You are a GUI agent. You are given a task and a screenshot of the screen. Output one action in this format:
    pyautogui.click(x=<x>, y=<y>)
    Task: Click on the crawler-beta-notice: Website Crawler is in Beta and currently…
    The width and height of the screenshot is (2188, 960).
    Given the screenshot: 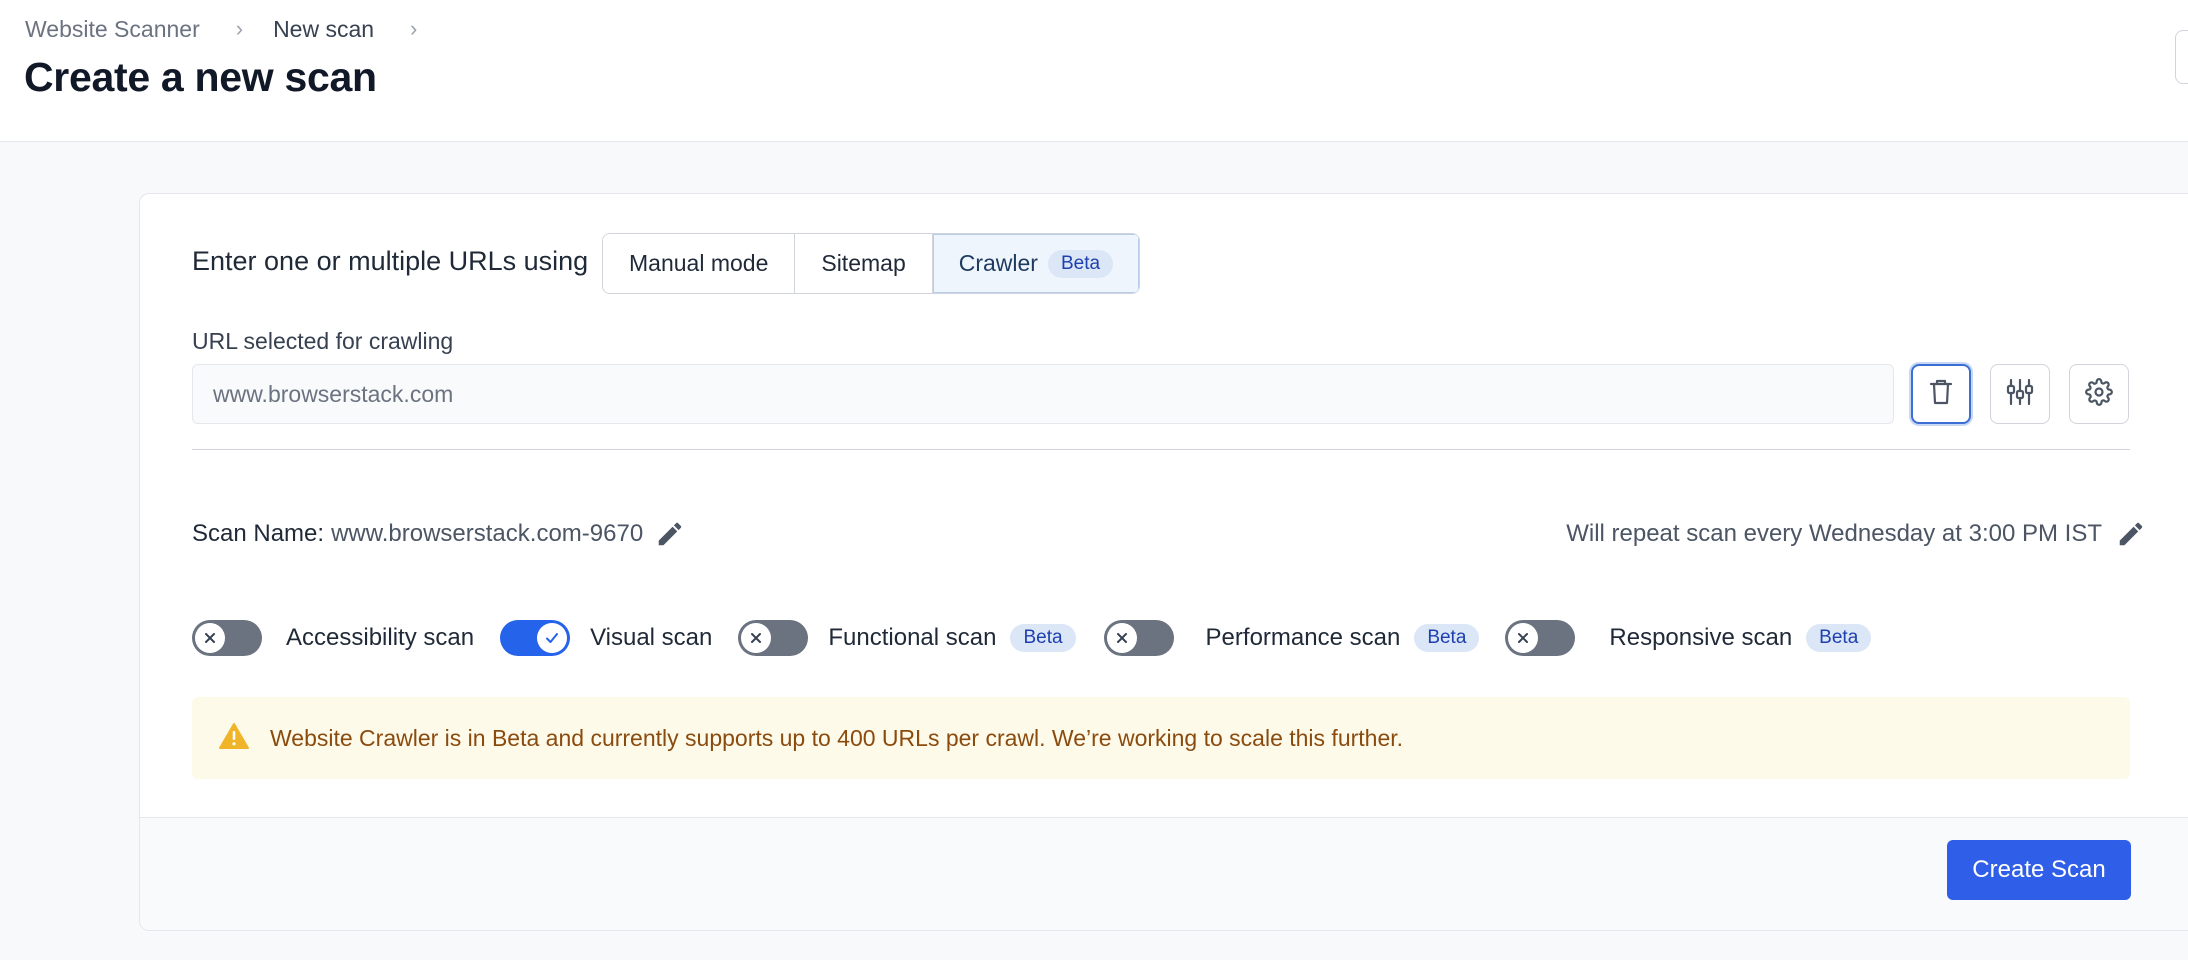 What is the action you would take?
    pyautogui.click(x=1161, y=738)
    